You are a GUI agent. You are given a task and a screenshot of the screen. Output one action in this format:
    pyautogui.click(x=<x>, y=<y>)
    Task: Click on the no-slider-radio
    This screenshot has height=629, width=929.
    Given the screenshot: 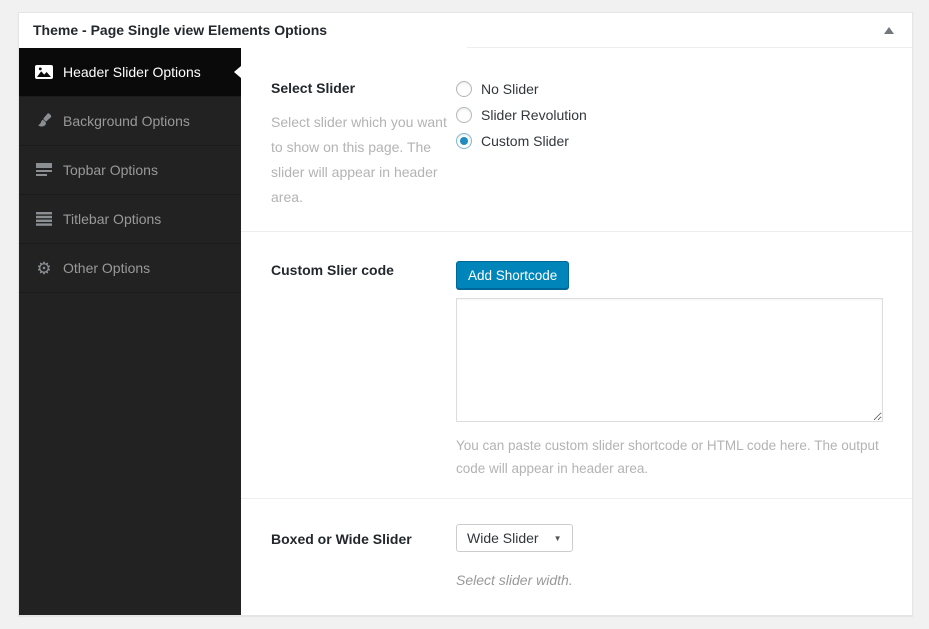 What is the action you would take?
    pyautogui.click(x=464, y=89)
    